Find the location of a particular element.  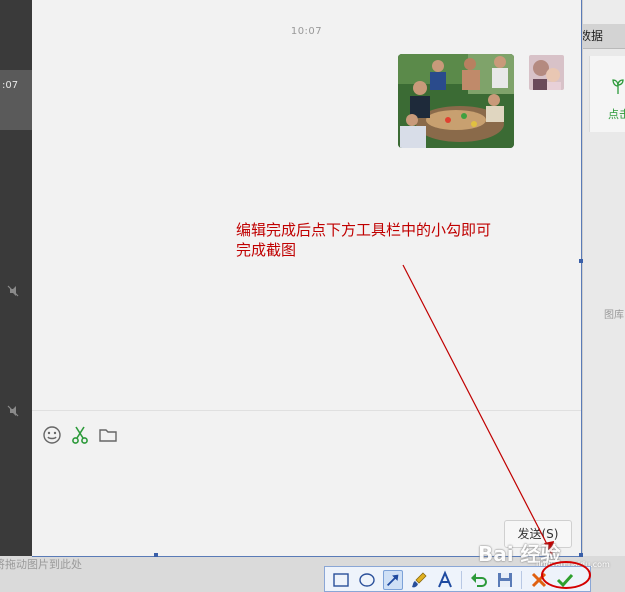

text-icon is located at coordinates (445, 580).